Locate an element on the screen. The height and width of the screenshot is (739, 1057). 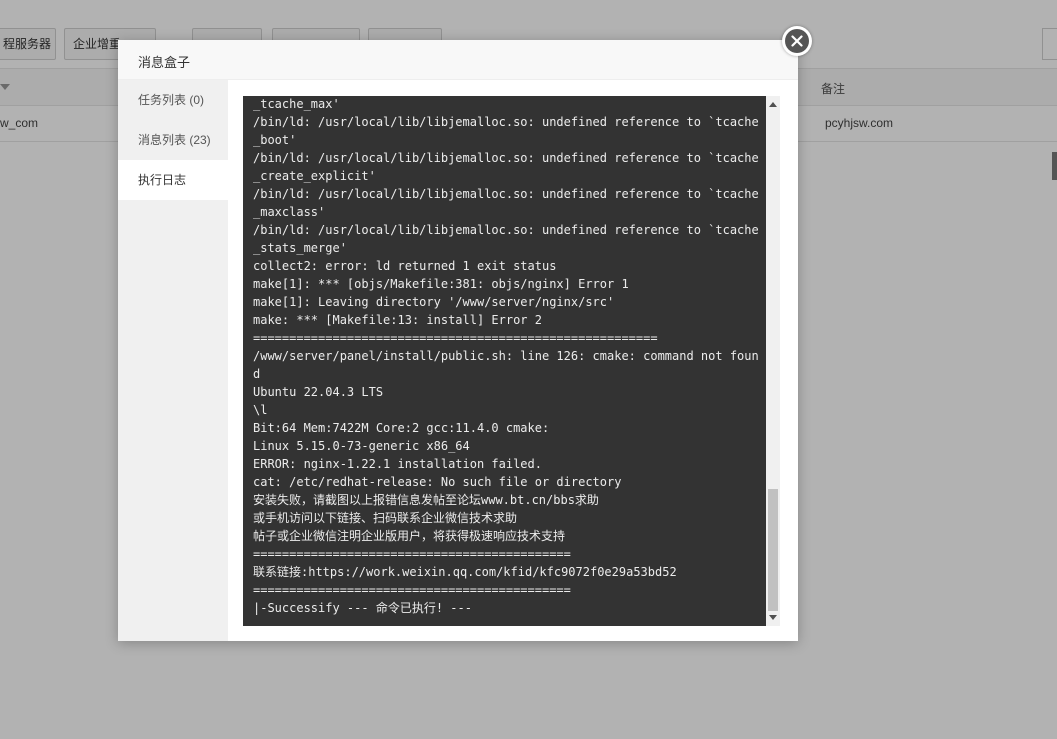
modal-close-button is located at coordinates (797, 41).